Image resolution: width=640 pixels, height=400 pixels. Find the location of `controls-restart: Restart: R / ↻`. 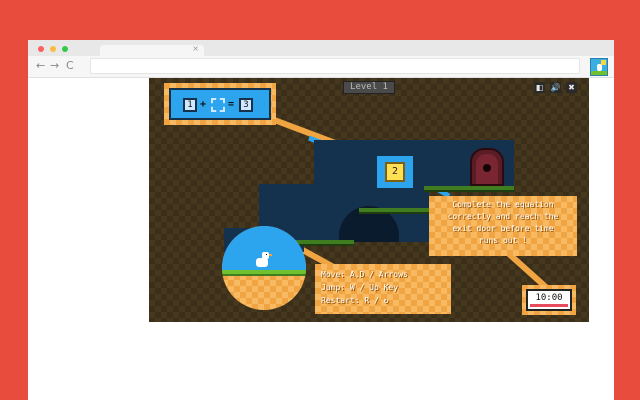

controls-restart: Restart: R / ↻ is located at coordinates (355, 300).